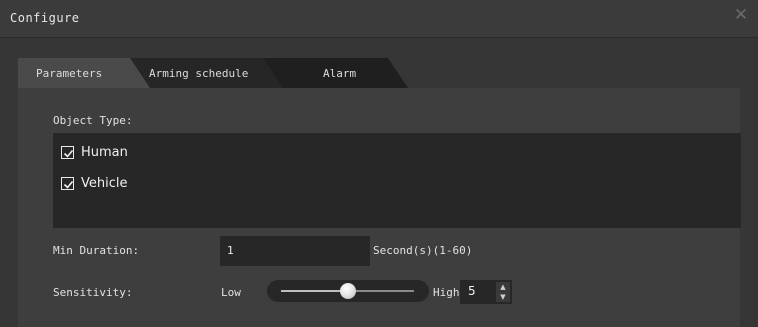 This screenshot has height=327, width=758. What do you see at coordinates (69, 73) in the screenshot?
I see `tab-parameters-label: Parameters` at bounding box center [69, 73].